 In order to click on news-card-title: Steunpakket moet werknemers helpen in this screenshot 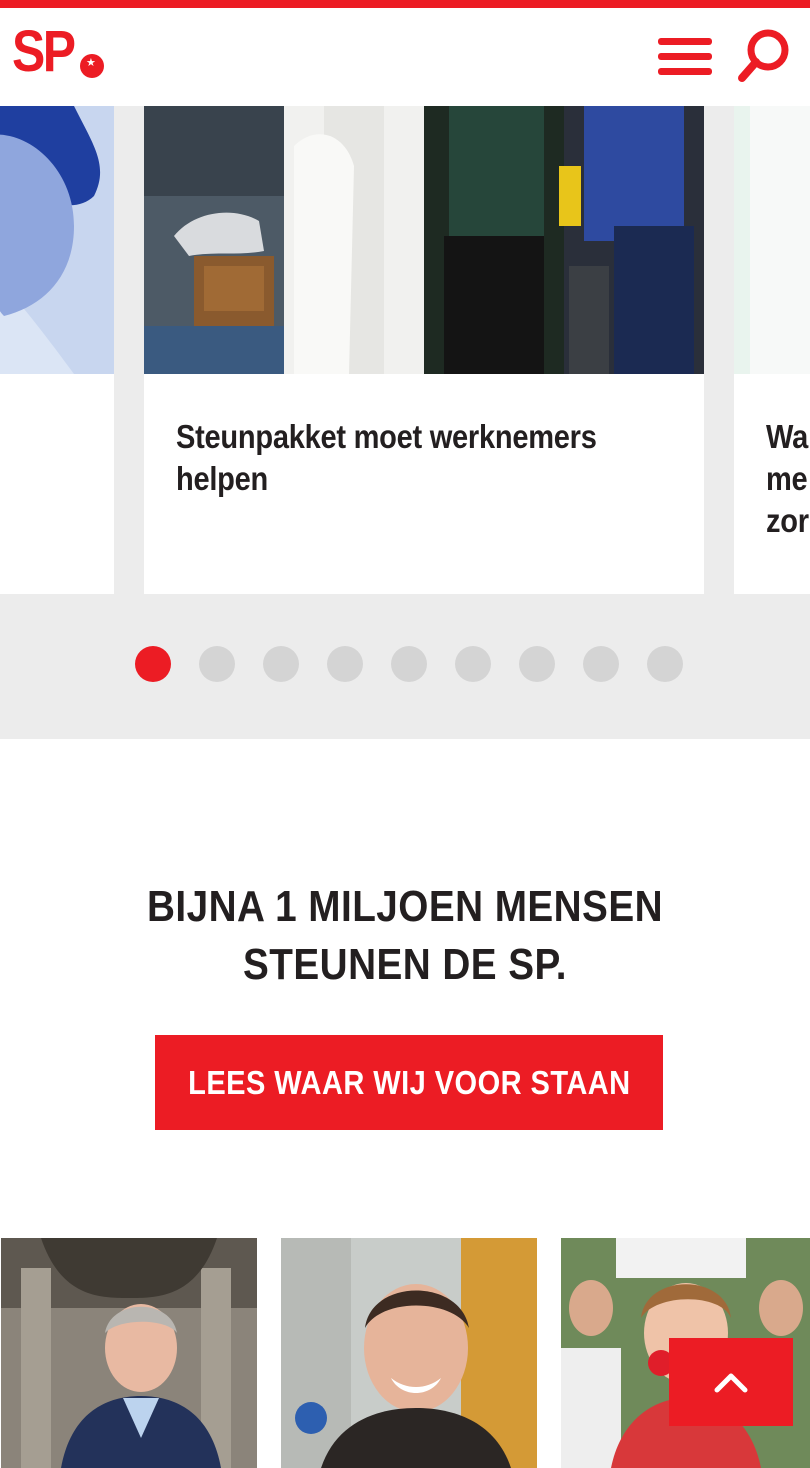, I will do `click(391, 458)`.